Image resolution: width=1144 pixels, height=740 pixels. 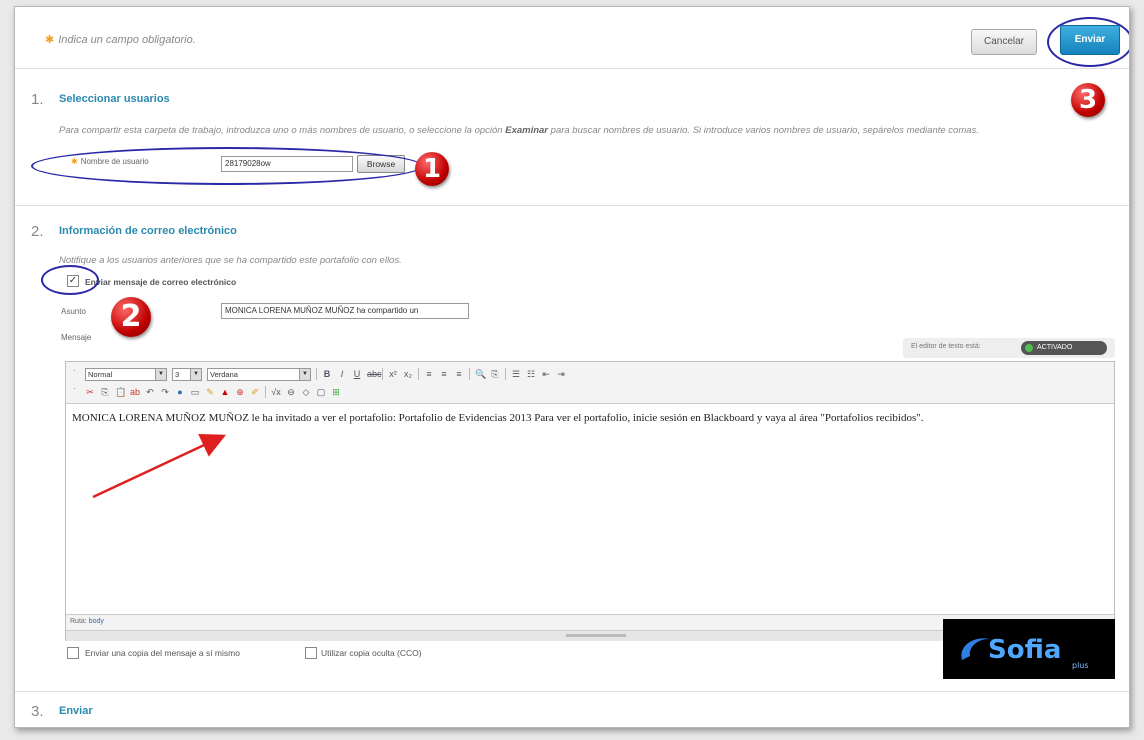 What do you see at coordinates (73, 311) in the screenshot?
I see `subject-label: Asunto` at bounding box center [73, 311].